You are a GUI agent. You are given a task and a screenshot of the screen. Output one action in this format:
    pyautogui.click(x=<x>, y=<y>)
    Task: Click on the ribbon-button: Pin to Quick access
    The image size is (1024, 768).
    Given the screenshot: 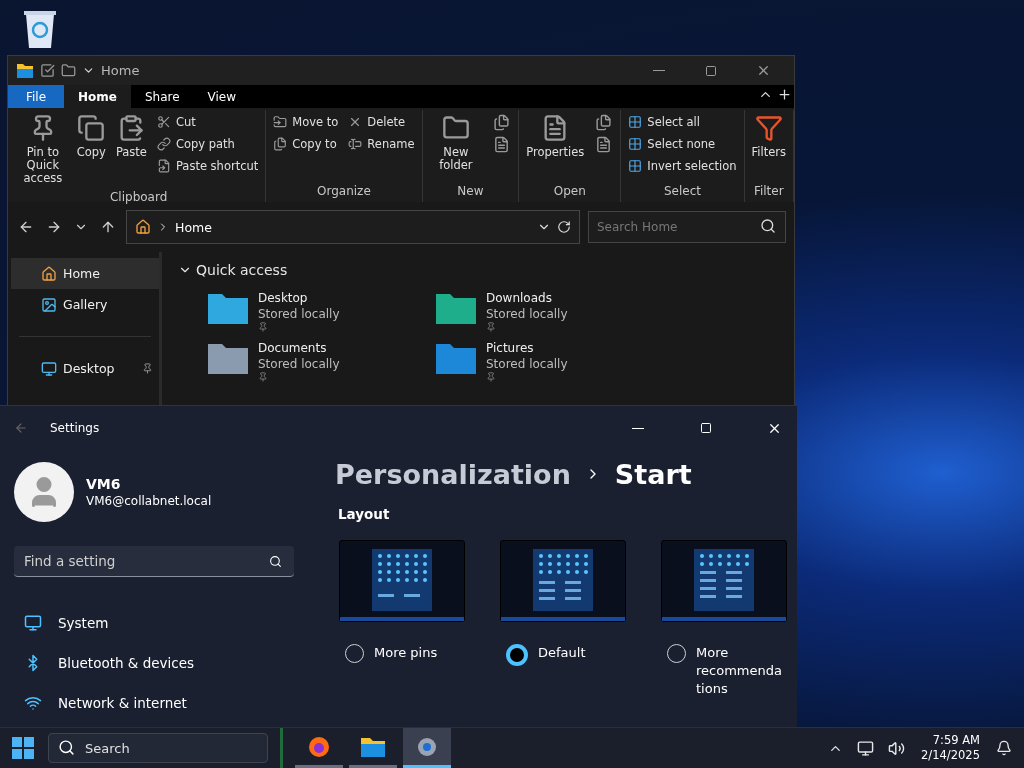 What is the action you would take?
    pyautogui.click(x=43, y=150)
    